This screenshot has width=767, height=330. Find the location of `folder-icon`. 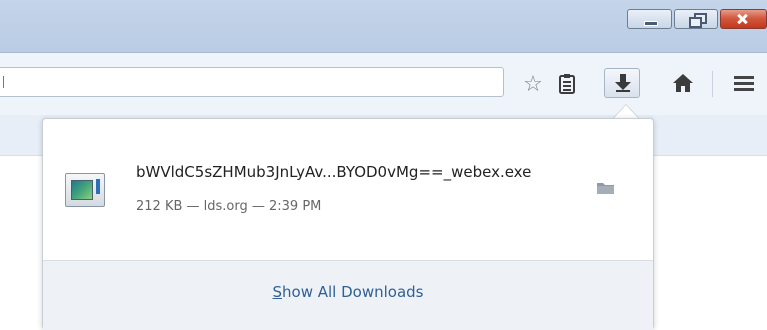

folder-icon is located at coordinates (605, 187).